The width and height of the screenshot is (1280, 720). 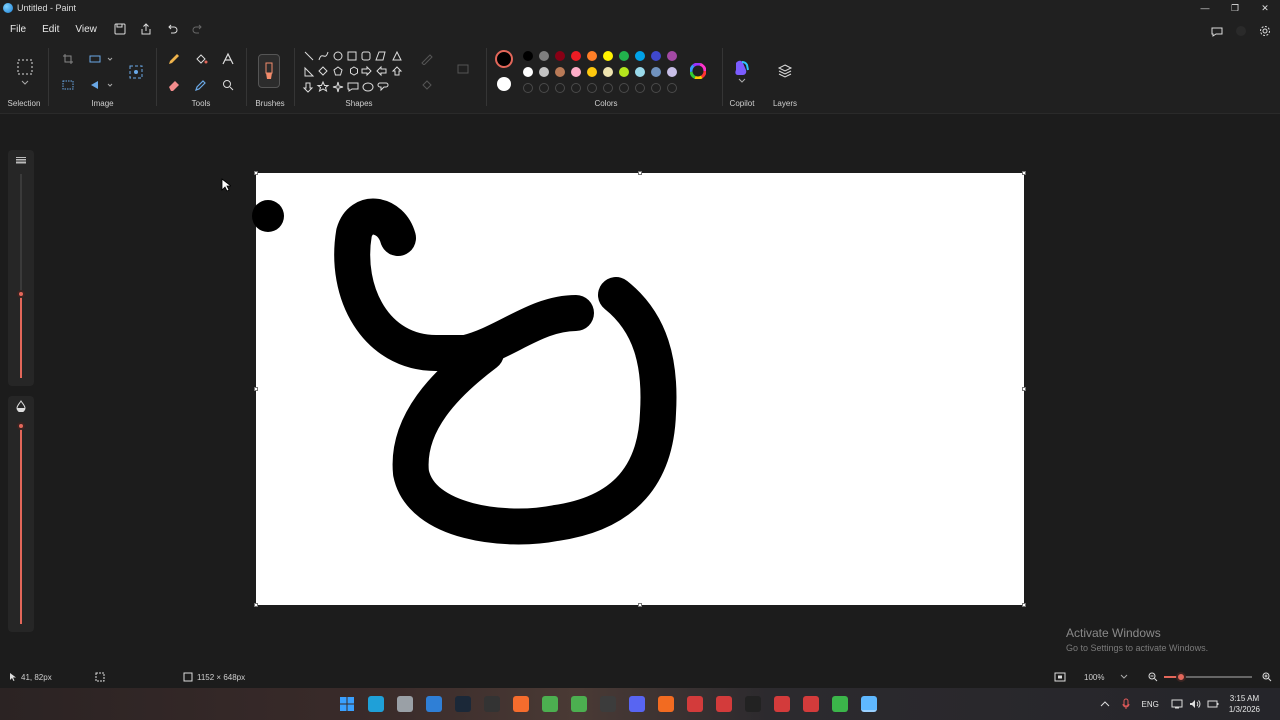 What do you see at coordinates (1150, 704) in the screenshot?
I see `language-indicator: ENG` at bounding box center [1150, 704].